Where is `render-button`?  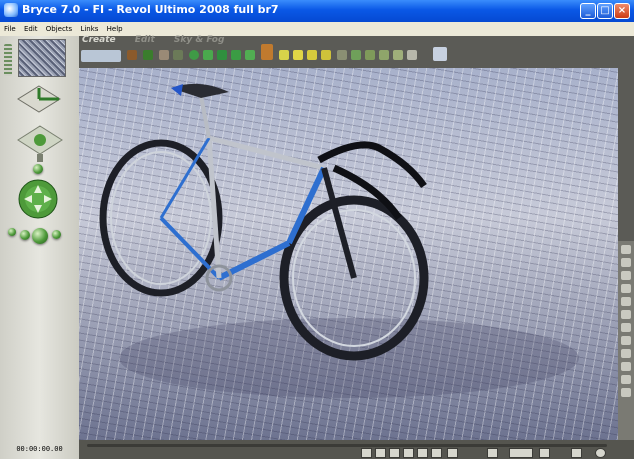 render-button is located at coordinates (576, 453).